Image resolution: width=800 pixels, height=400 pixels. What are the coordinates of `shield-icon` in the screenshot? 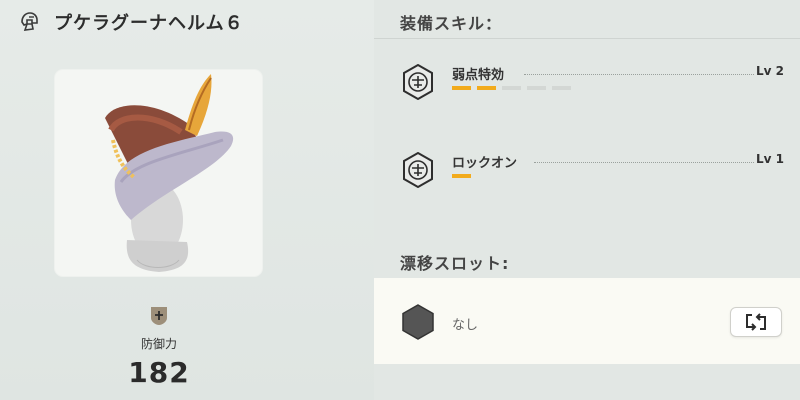 It's located at (159, 316).